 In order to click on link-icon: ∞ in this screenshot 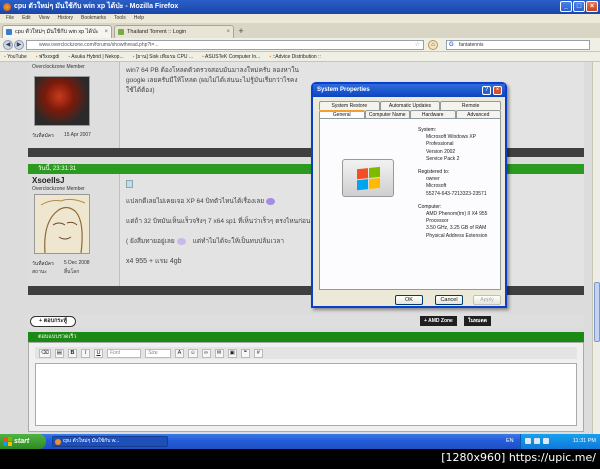, I will do `click(206, 353)`.